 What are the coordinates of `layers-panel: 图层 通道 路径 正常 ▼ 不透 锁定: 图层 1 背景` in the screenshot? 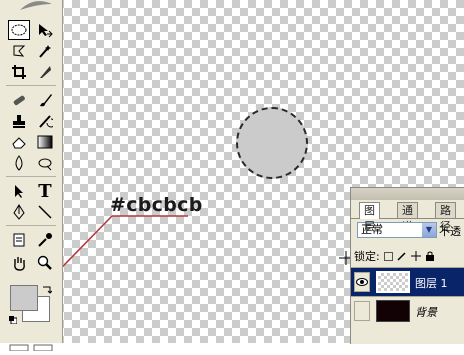 It's located at (407, 265).